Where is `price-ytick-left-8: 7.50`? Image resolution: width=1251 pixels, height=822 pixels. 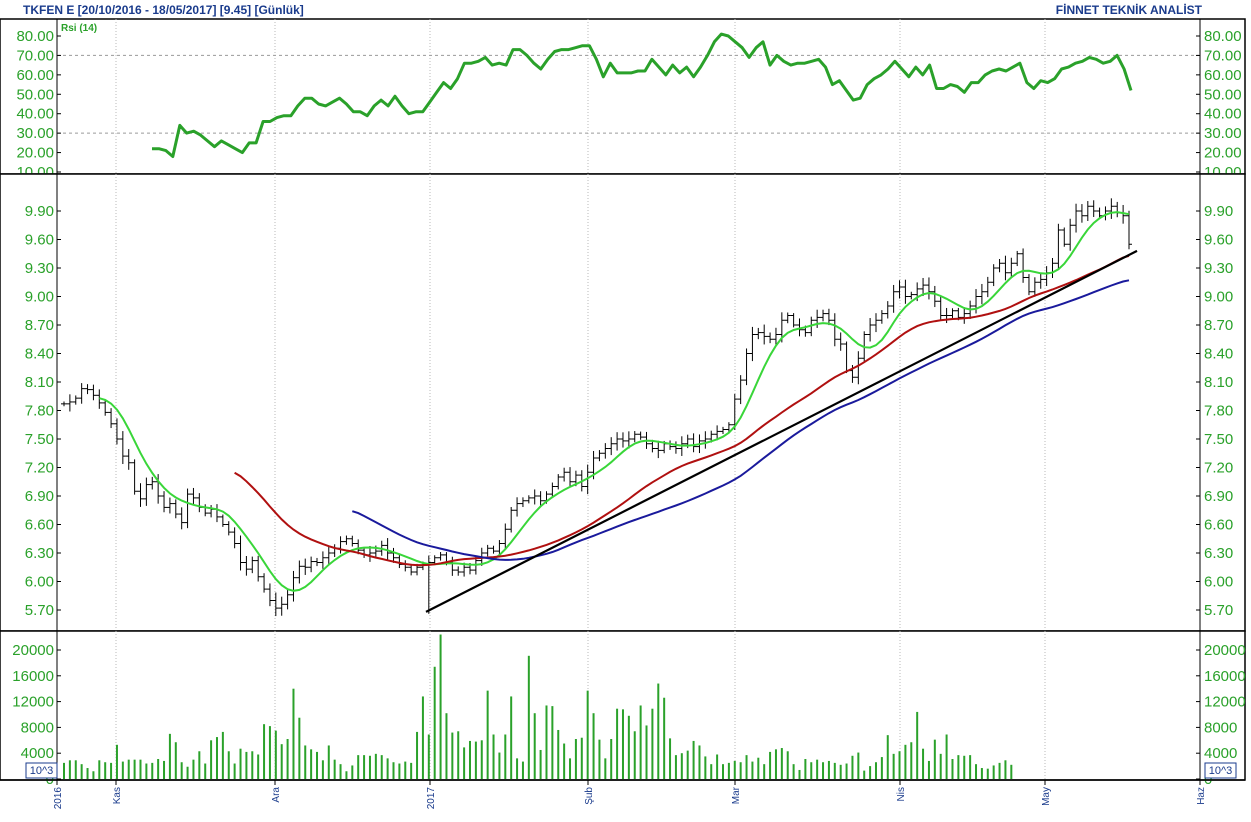 price-ytick-left-8: 7.50 is located at coordinates (39, 439).